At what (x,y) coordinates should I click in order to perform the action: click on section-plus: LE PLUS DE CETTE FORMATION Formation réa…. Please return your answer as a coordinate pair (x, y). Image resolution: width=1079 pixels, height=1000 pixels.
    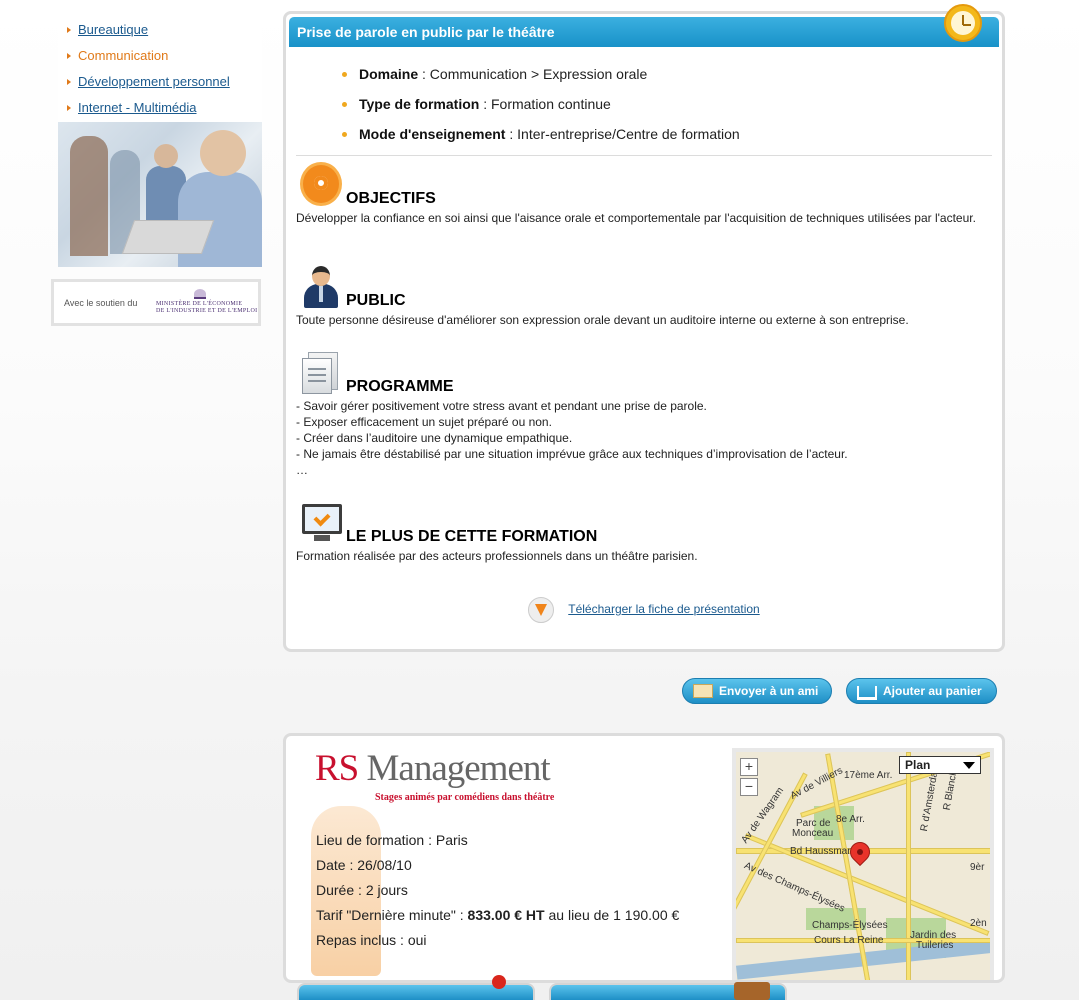
    Looking at the image, I should click on (642, 532).